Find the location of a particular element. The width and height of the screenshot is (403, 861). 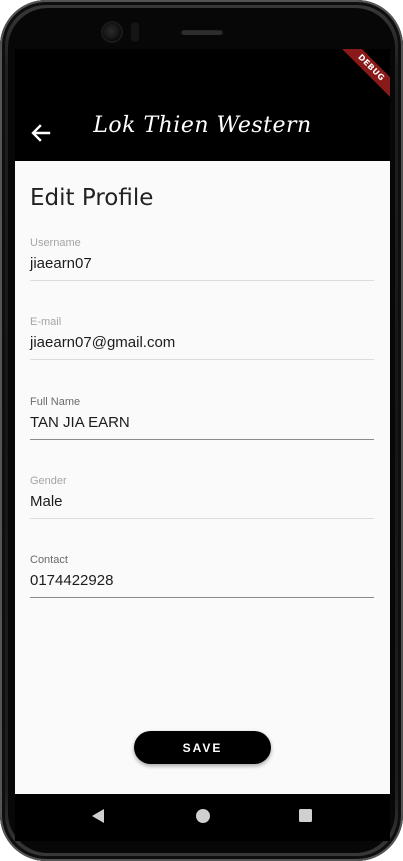

debug-banner: DEBUG is located at coordinates (362, 77).